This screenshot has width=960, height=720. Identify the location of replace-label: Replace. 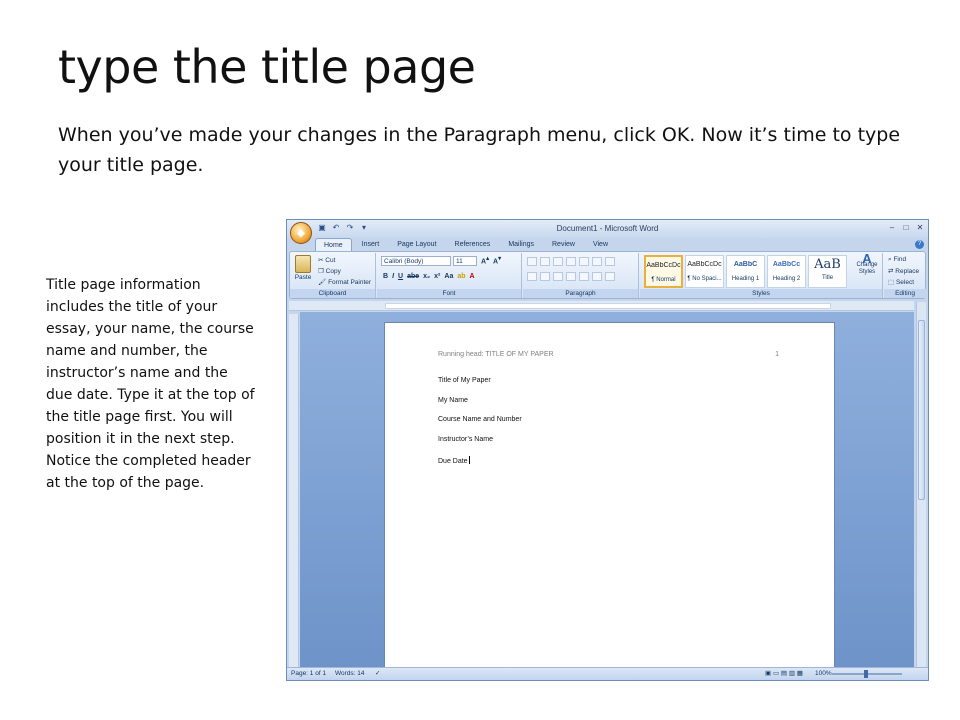
(907, 271).